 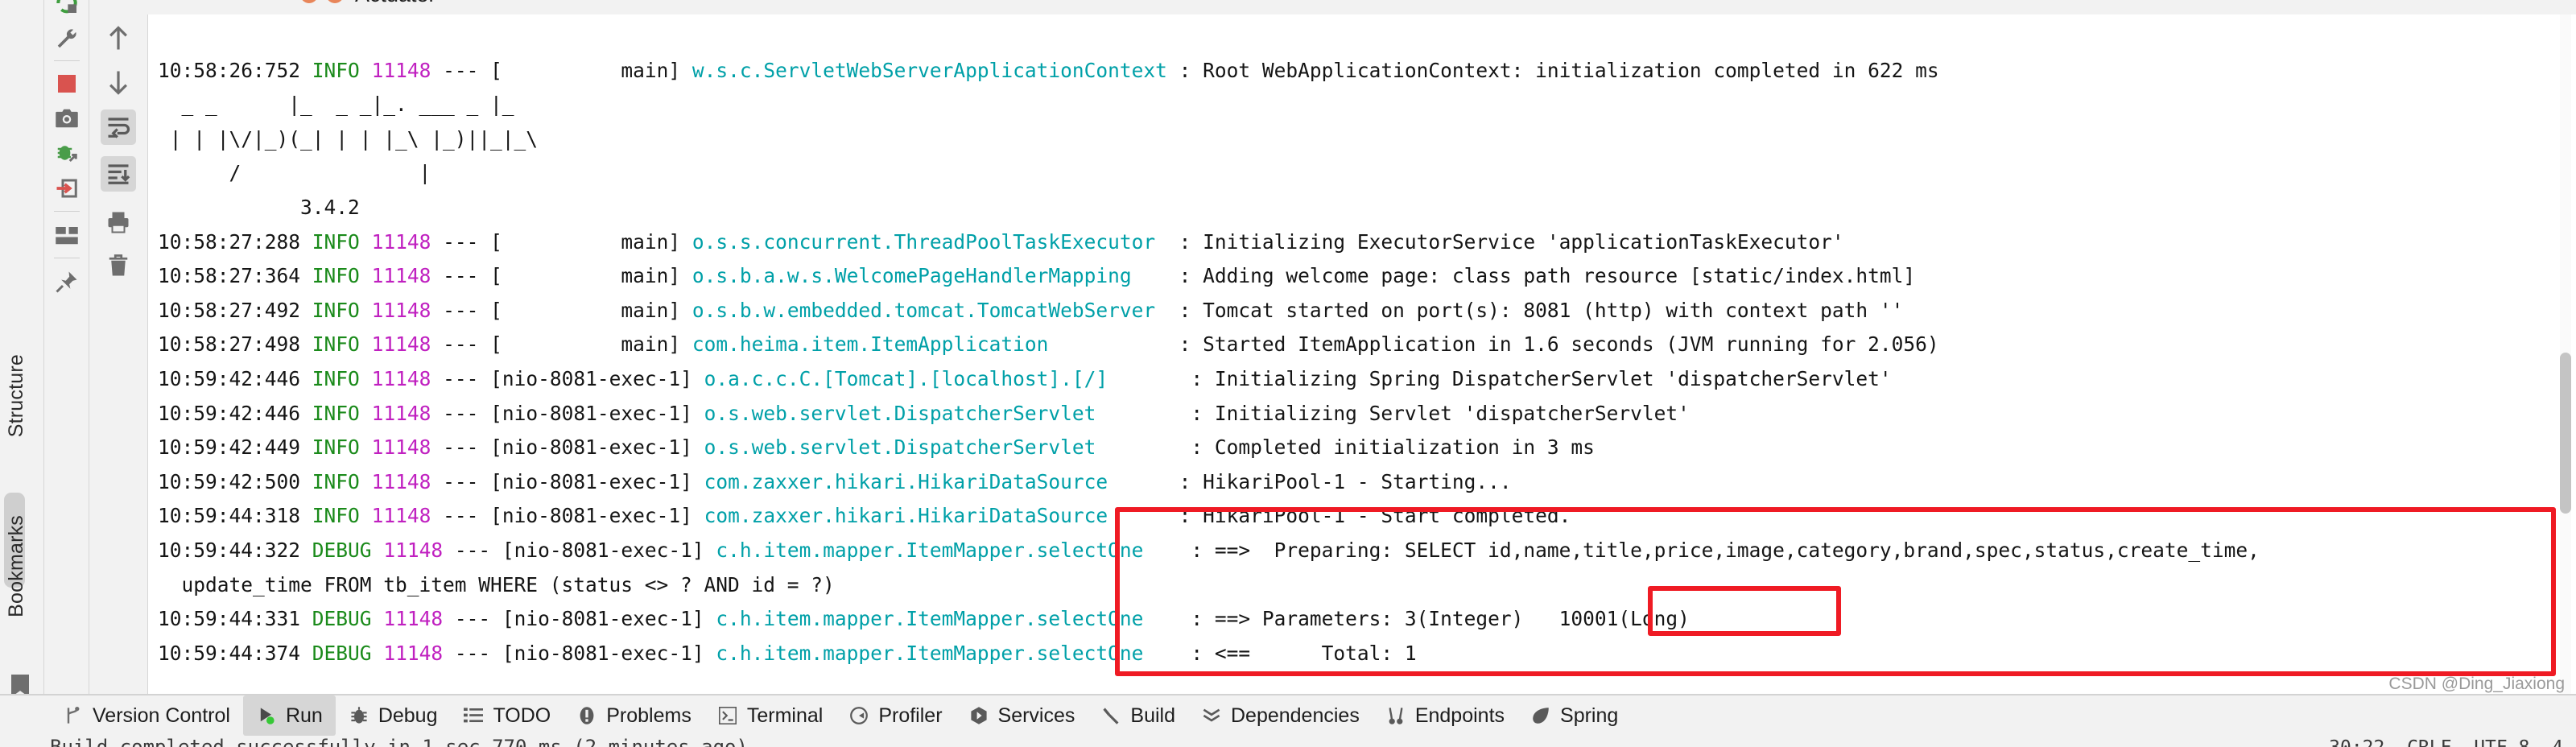 What do you see at coordinates (67, 118) in the screenshot?
I see `screenshot-button` at bounding box center [67, 118].